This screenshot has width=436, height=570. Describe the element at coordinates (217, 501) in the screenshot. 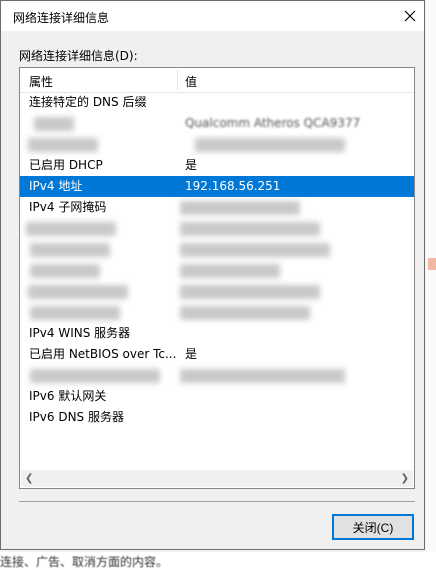

I see `divider` at that location.